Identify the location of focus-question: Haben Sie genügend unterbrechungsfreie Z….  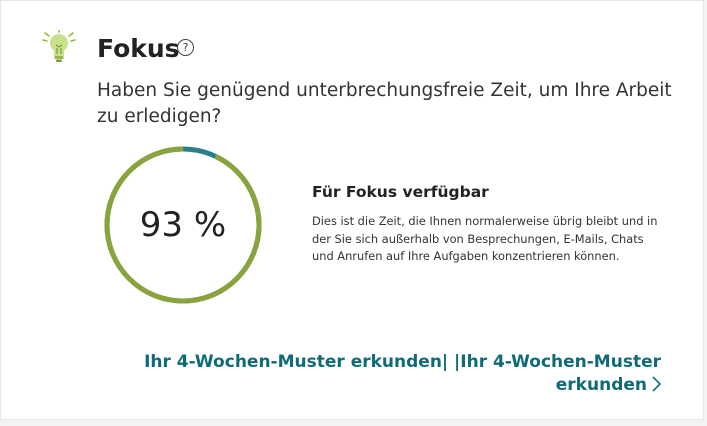
(384, 103).